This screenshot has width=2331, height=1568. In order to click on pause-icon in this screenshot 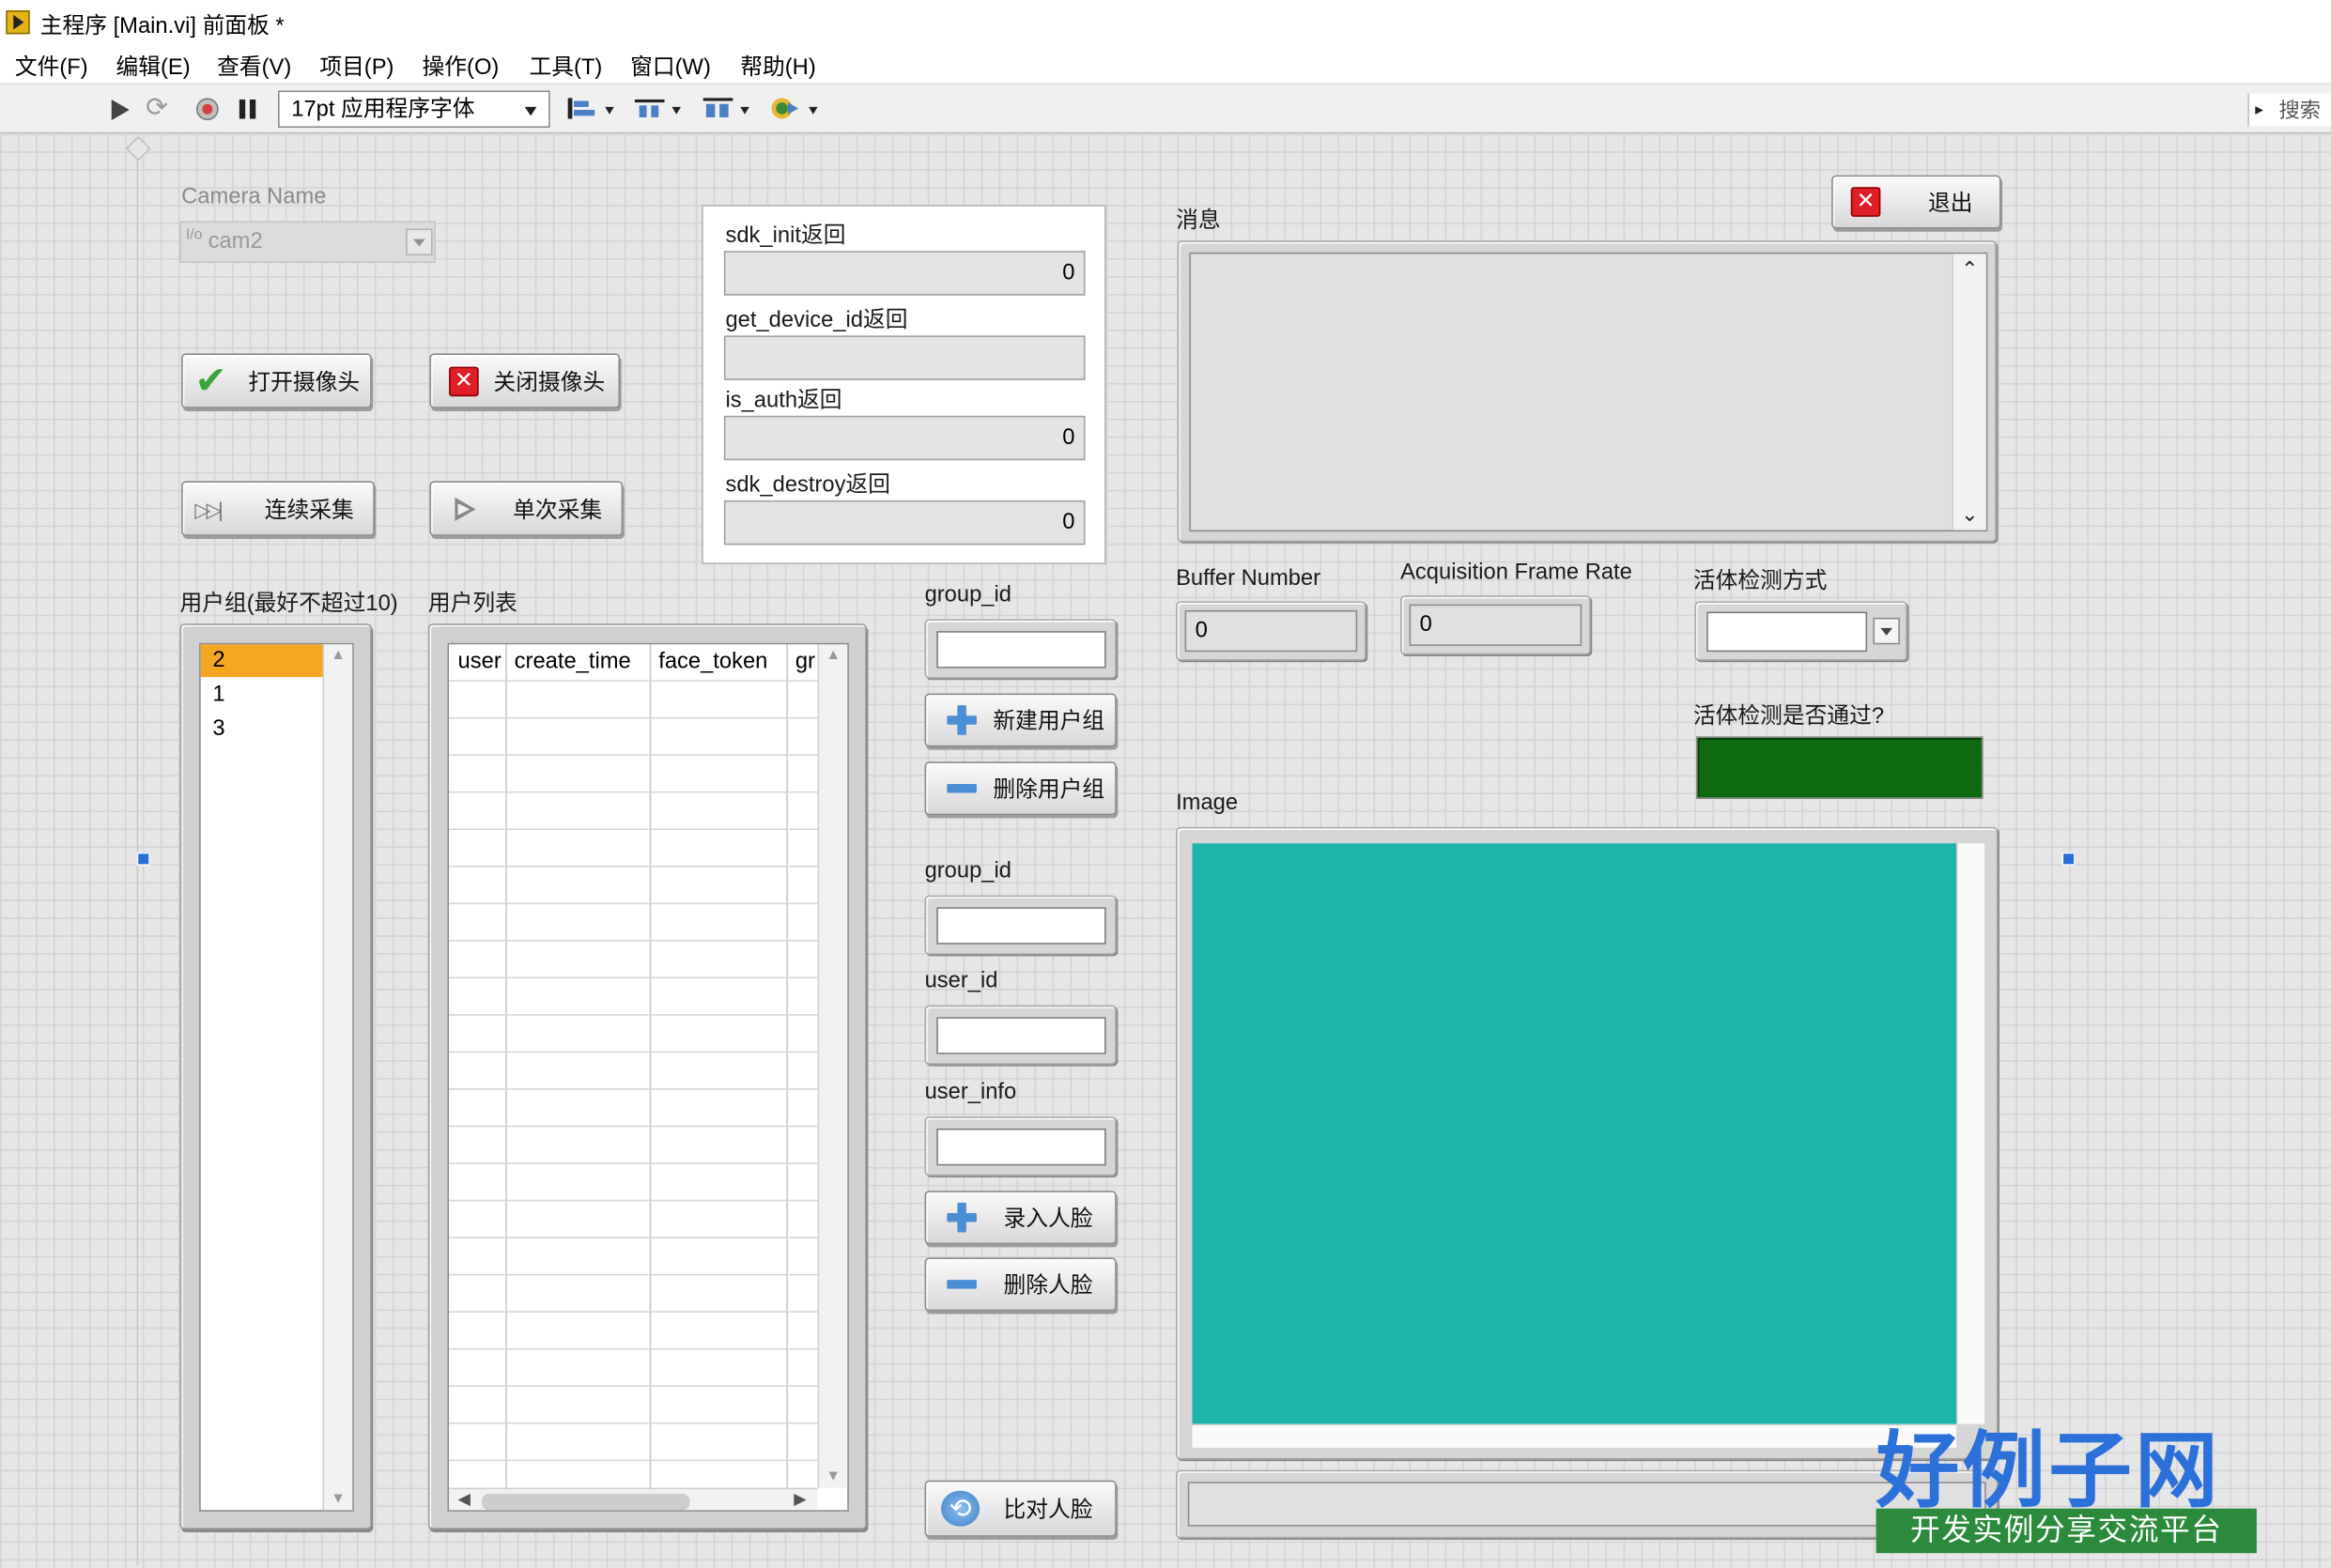, I will do `click(248, 110)`.